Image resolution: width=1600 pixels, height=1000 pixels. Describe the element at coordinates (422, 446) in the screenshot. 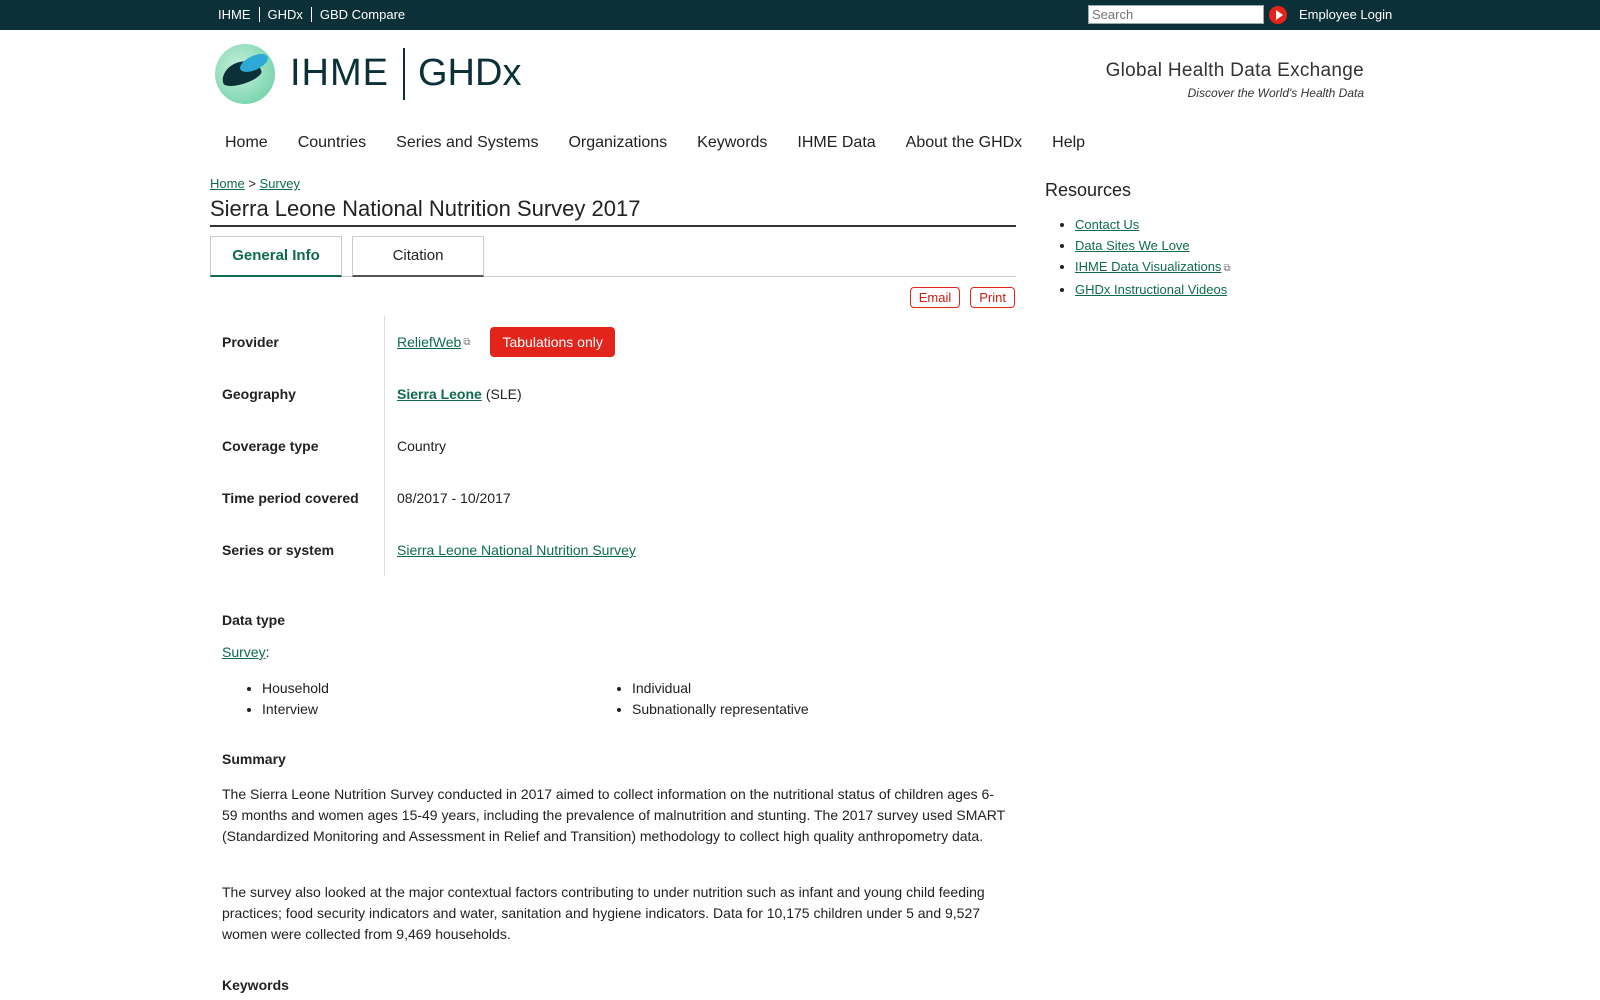

I see `coverage-value: Country` at that location.